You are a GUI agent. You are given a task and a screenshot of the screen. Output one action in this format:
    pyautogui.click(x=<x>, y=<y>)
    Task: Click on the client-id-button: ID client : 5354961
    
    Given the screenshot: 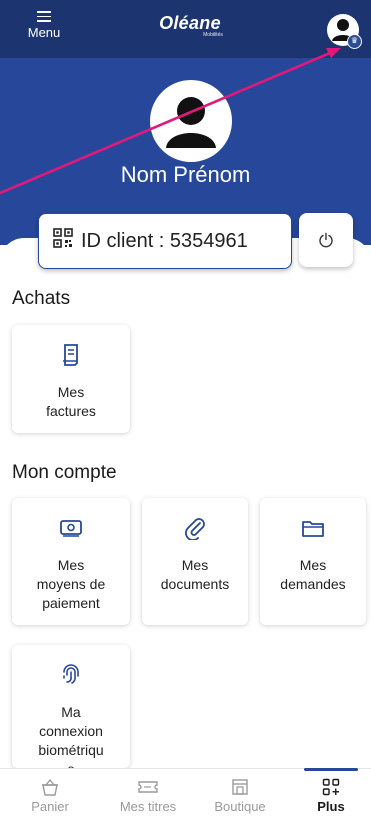 What is the action you would take?
    pyautogui.click(x=165, y=241)
    